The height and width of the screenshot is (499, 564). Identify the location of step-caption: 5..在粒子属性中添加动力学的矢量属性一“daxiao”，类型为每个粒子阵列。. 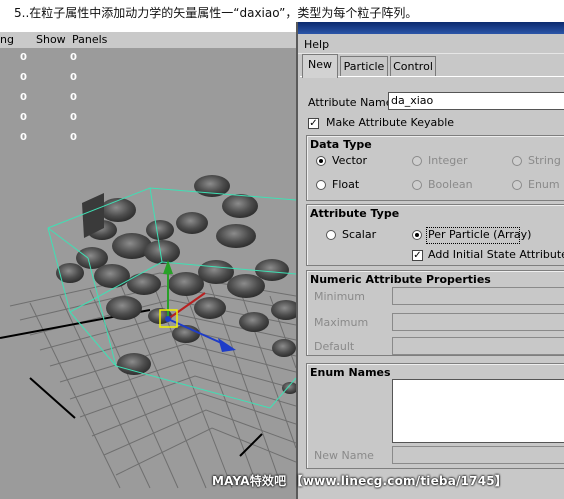
(216, 13).